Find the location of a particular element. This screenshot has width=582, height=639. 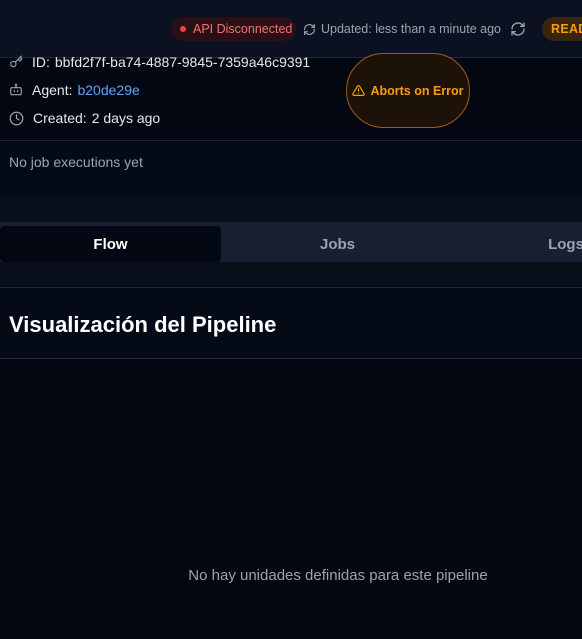

clock-icon is located at coordinates (16, 118).